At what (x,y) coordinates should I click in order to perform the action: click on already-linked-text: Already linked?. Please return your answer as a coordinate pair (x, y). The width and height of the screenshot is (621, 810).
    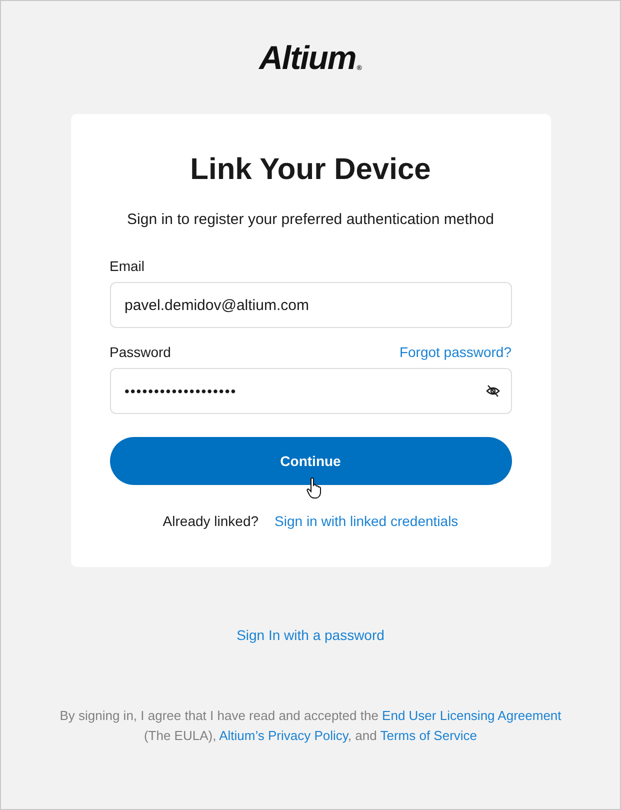
    Looking at the image, I should click on (210, 521).